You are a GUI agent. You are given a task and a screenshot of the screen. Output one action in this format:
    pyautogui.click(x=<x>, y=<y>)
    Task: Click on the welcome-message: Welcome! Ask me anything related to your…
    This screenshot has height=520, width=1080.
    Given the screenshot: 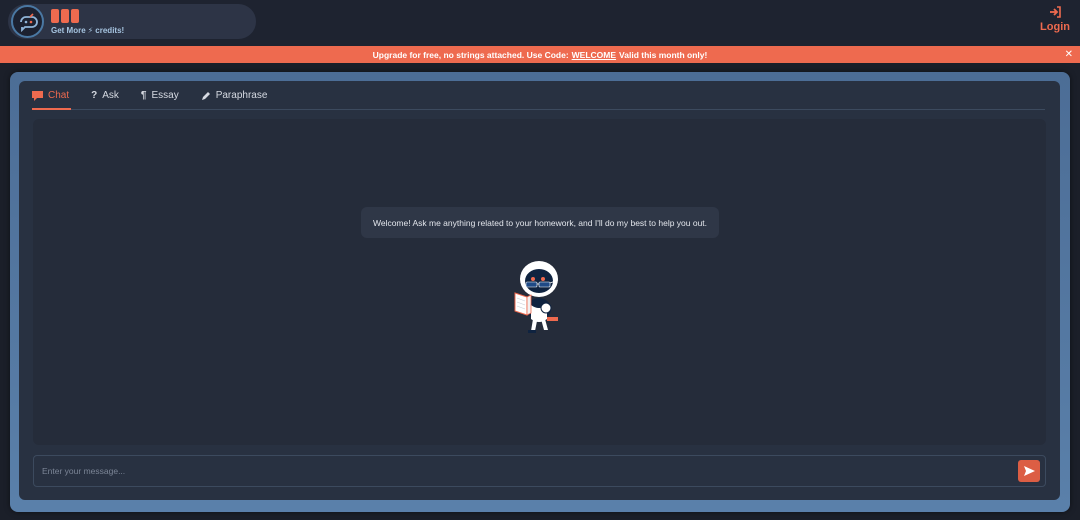 What is the action you would take?
    pyautogui.click(x=540, y=222)
    